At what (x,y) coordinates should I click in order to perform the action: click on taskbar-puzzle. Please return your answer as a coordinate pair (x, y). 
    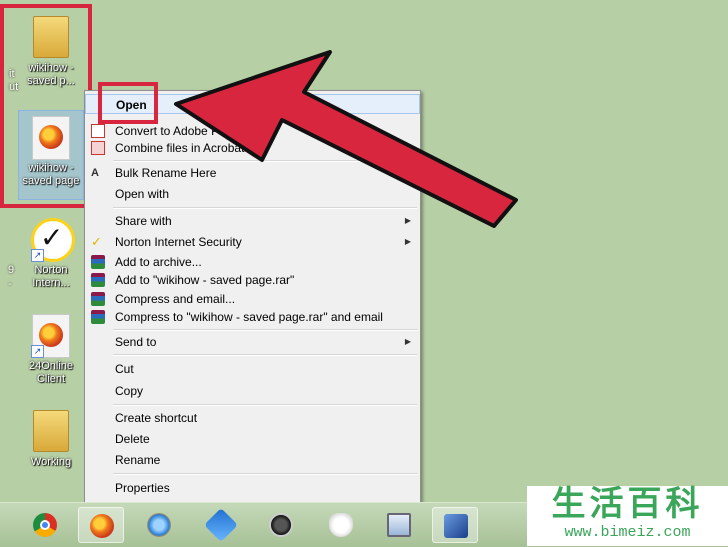
    Looking at the image, I should click on (221, 525).